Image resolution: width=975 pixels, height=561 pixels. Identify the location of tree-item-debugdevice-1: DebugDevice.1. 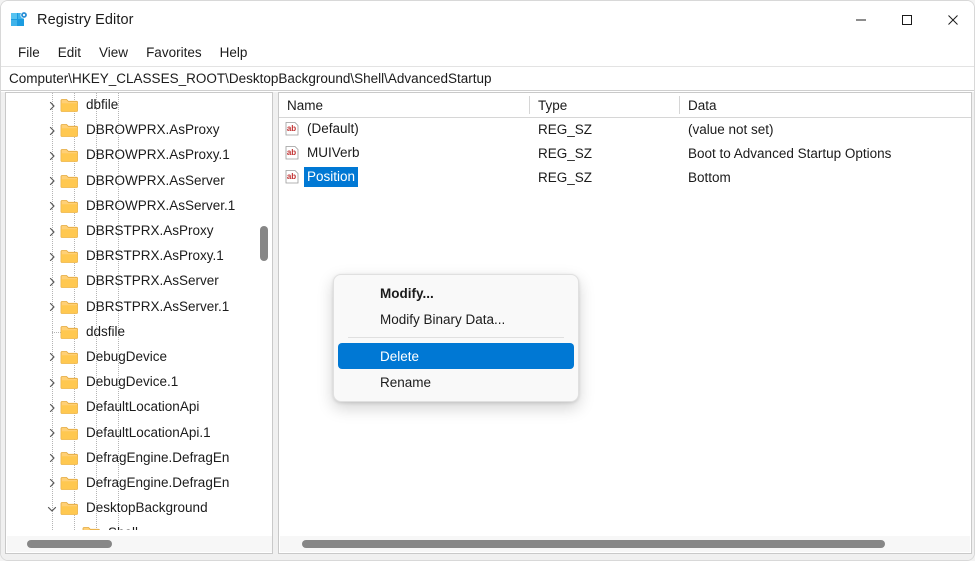
(131, 382).